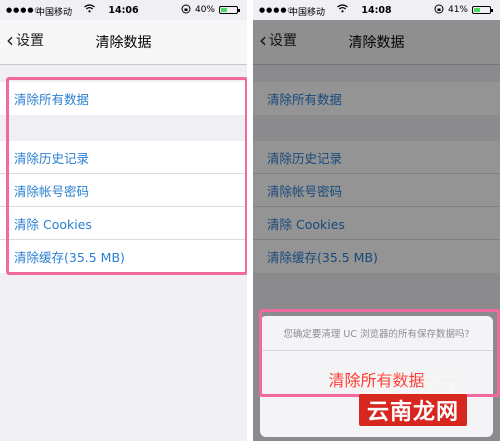 Image resolution: width=500 pixels, height=441 pixels. I want to click on status-bar: ●●●●○ 中国移动 14:06 40%, so click(123, 10).